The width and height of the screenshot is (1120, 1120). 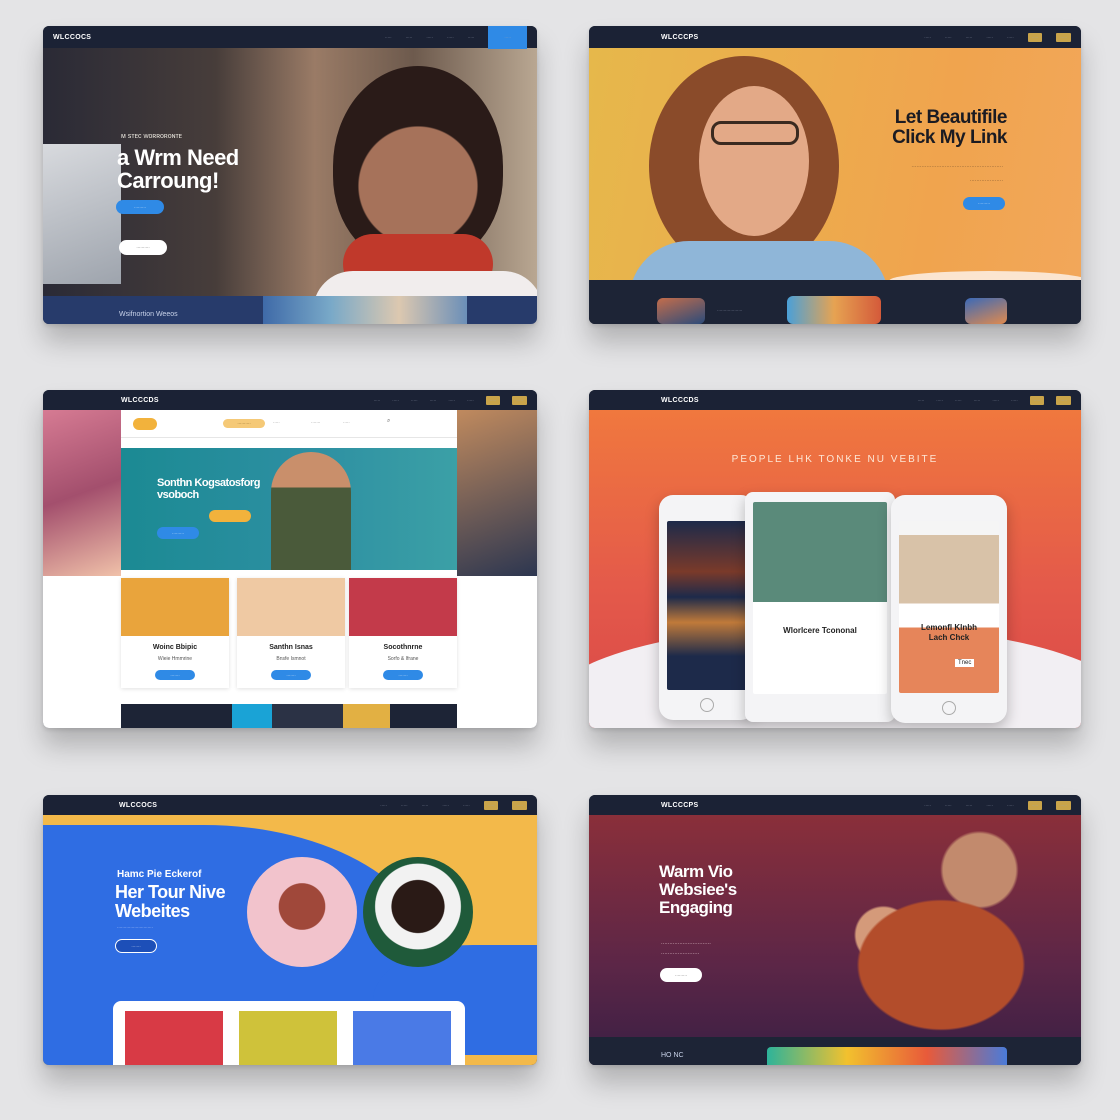 What do you see at coordinates (135, 927) in the screenshot?
I see `hero-subtext: ···························` at bounding box center [135, 927].